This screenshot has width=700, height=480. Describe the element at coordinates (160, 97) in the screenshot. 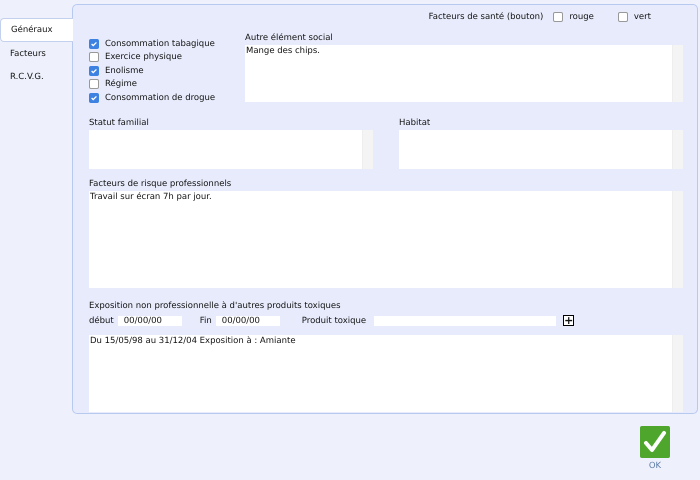

I see `checkbox-label: Consommation de drogue` at that location.